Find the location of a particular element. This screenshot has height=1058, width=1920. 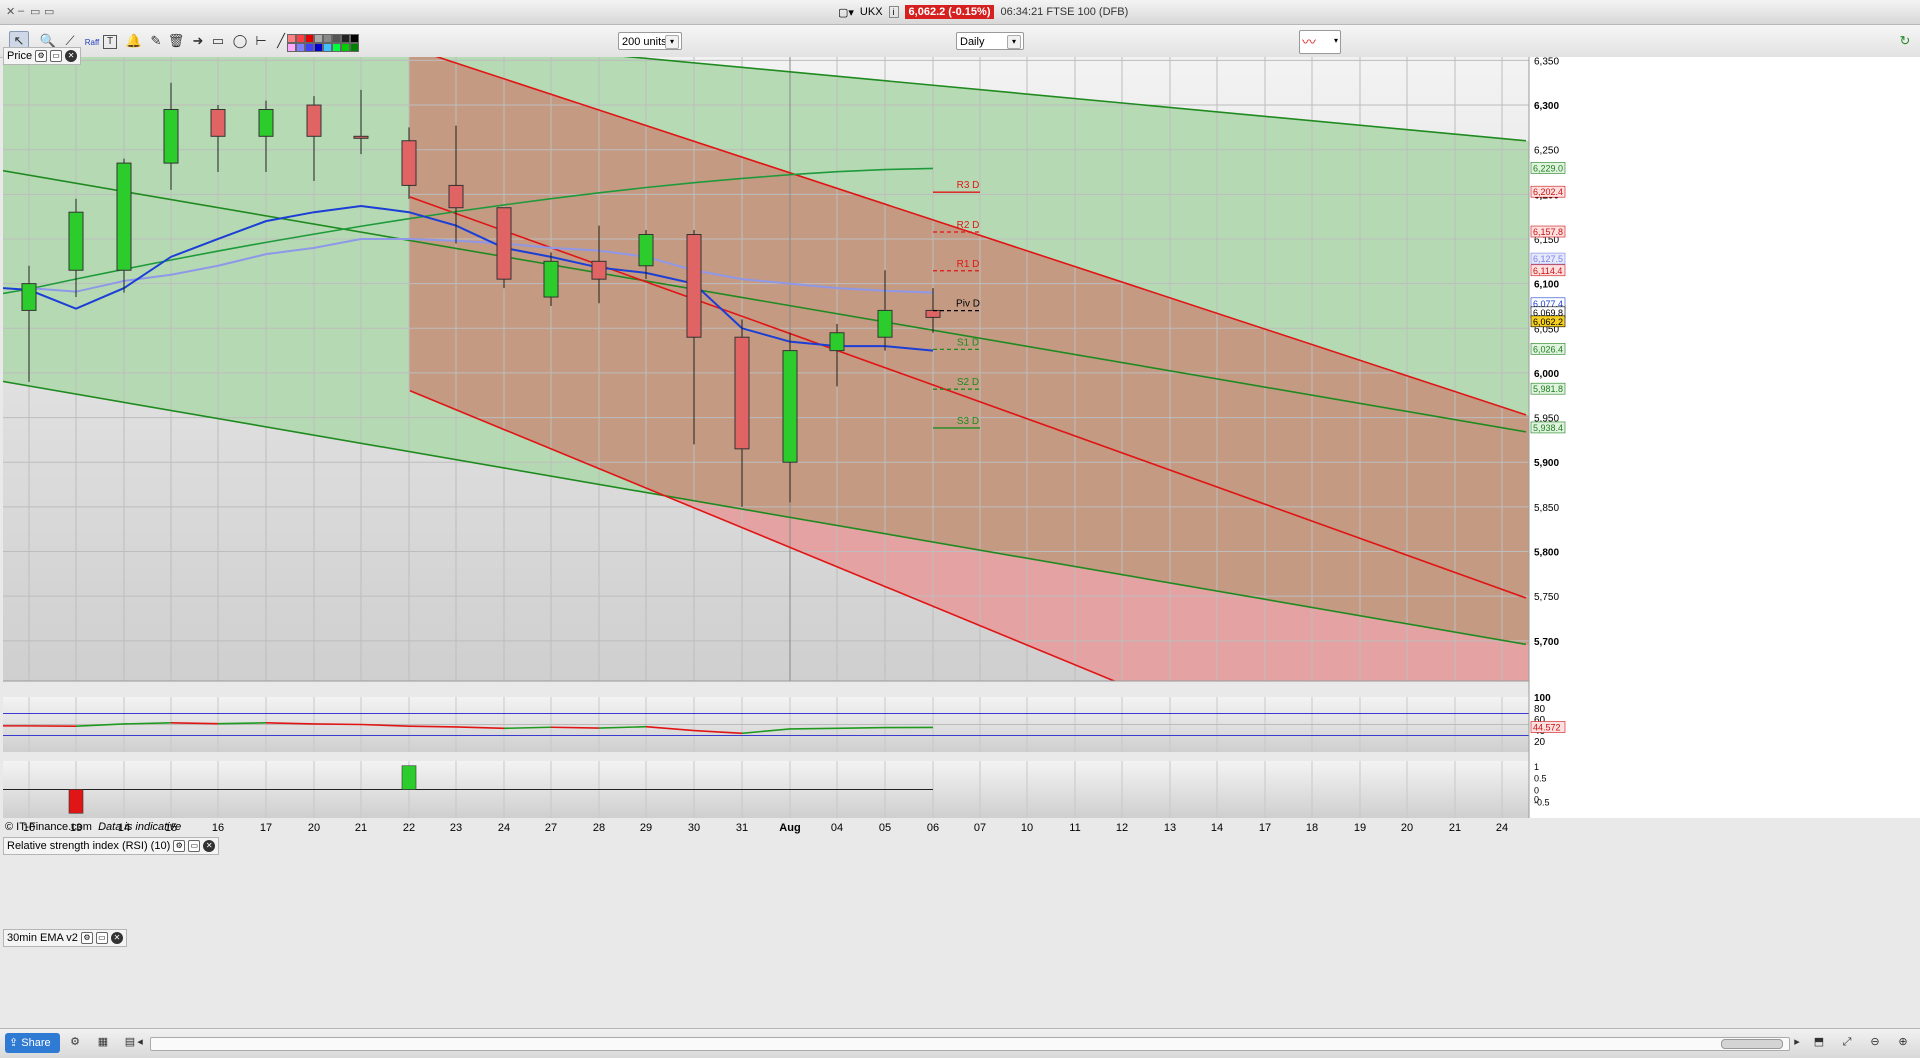

time-scrollbar is located at coordinates (970, 1044).